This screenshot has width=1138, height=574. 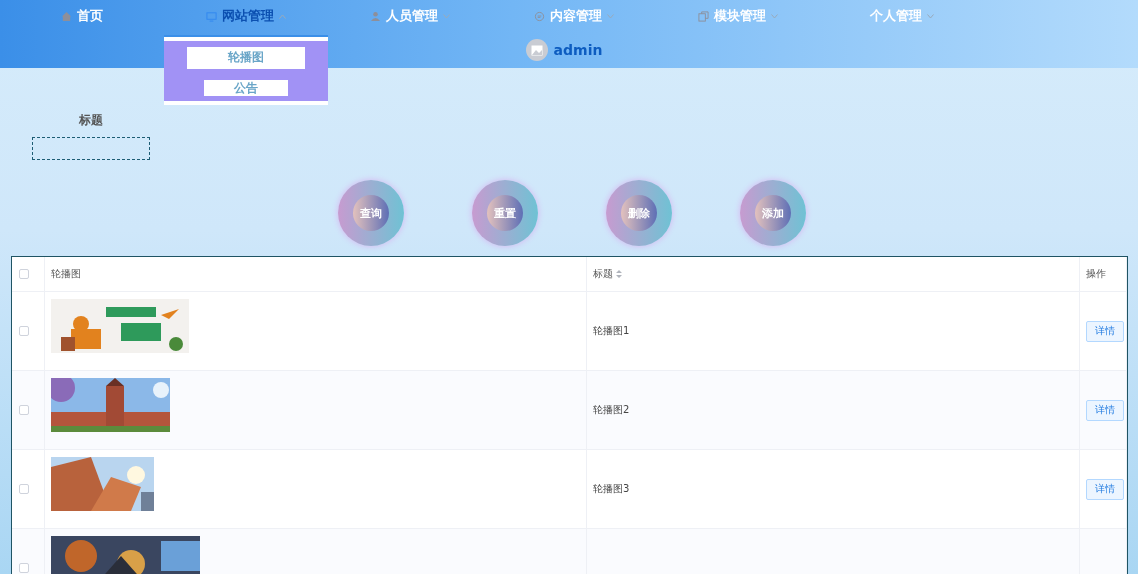 I want to click on menu-item: 轮播图, so click(x=246, y=57).